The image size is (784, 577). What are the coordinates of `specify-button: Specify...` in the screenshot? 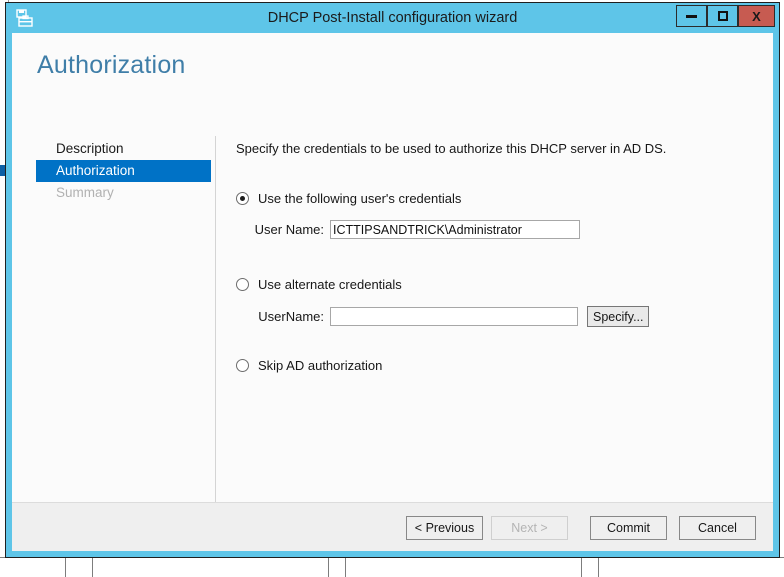 It's located at (618, 316).